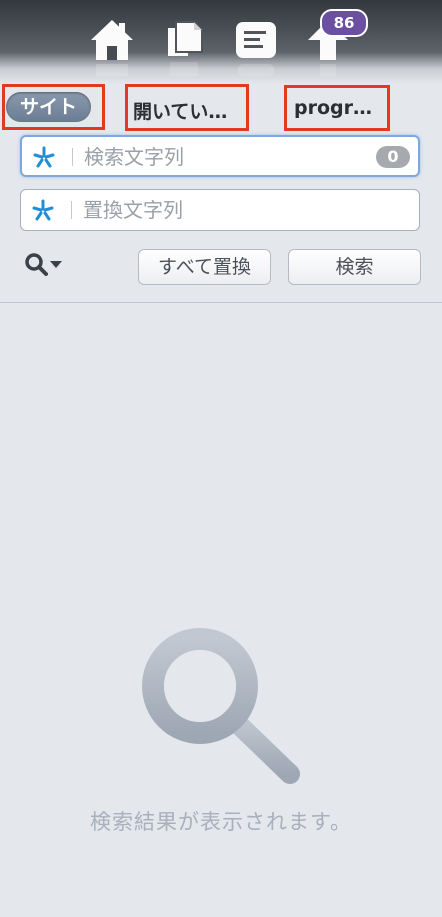 The width and height of the screenshot is (442, 917). I want to click on documents-button, so click(184, 48).